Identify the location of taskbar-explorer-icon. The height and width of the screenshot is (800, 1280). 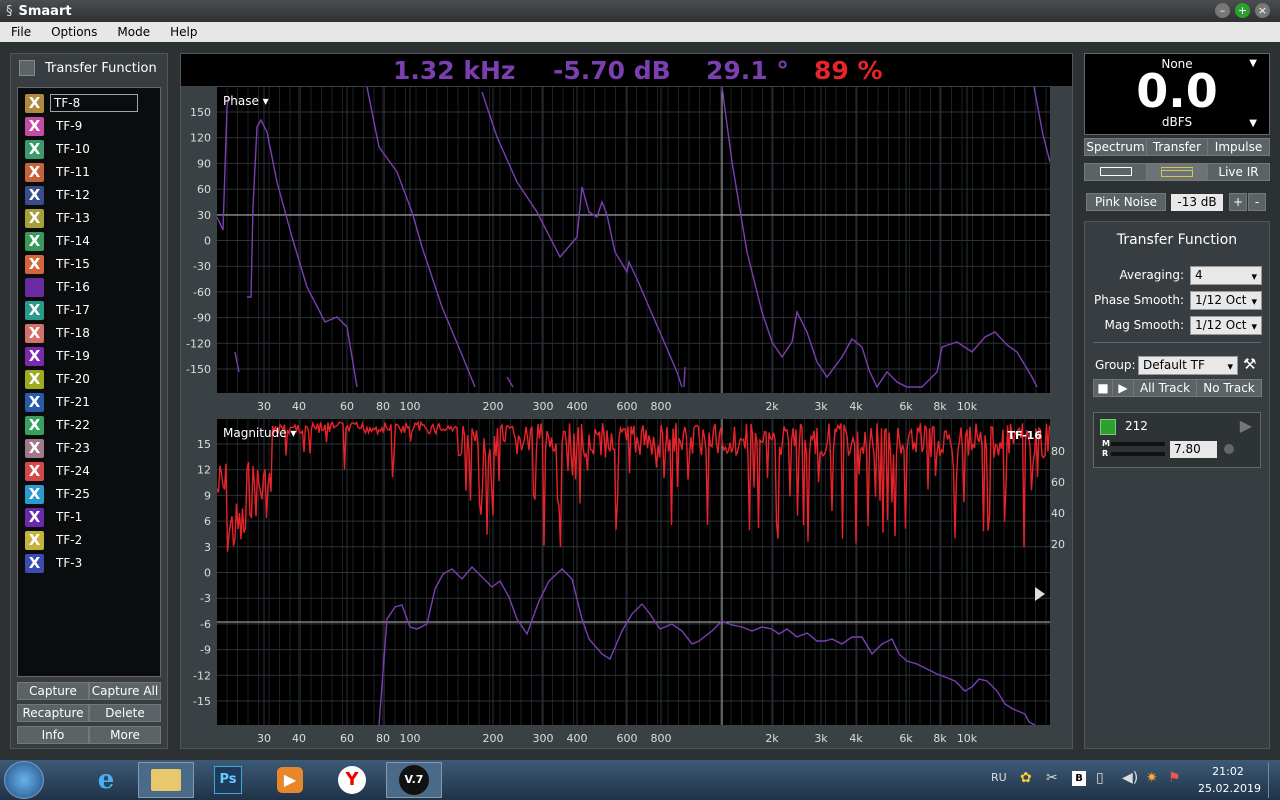
(166, 780).